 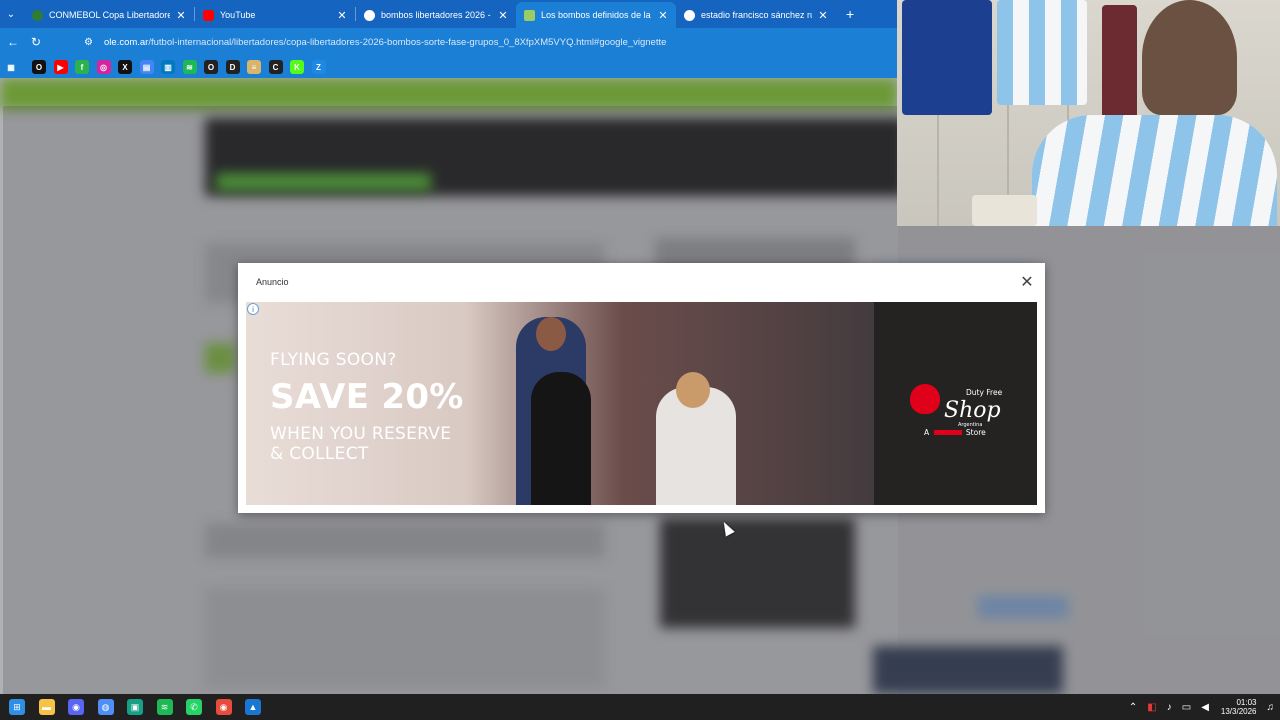 What do you see at coordinates (146, 67) in the screenshot?
I see `docs-icon: ▤` at bounding box center [146, 67].